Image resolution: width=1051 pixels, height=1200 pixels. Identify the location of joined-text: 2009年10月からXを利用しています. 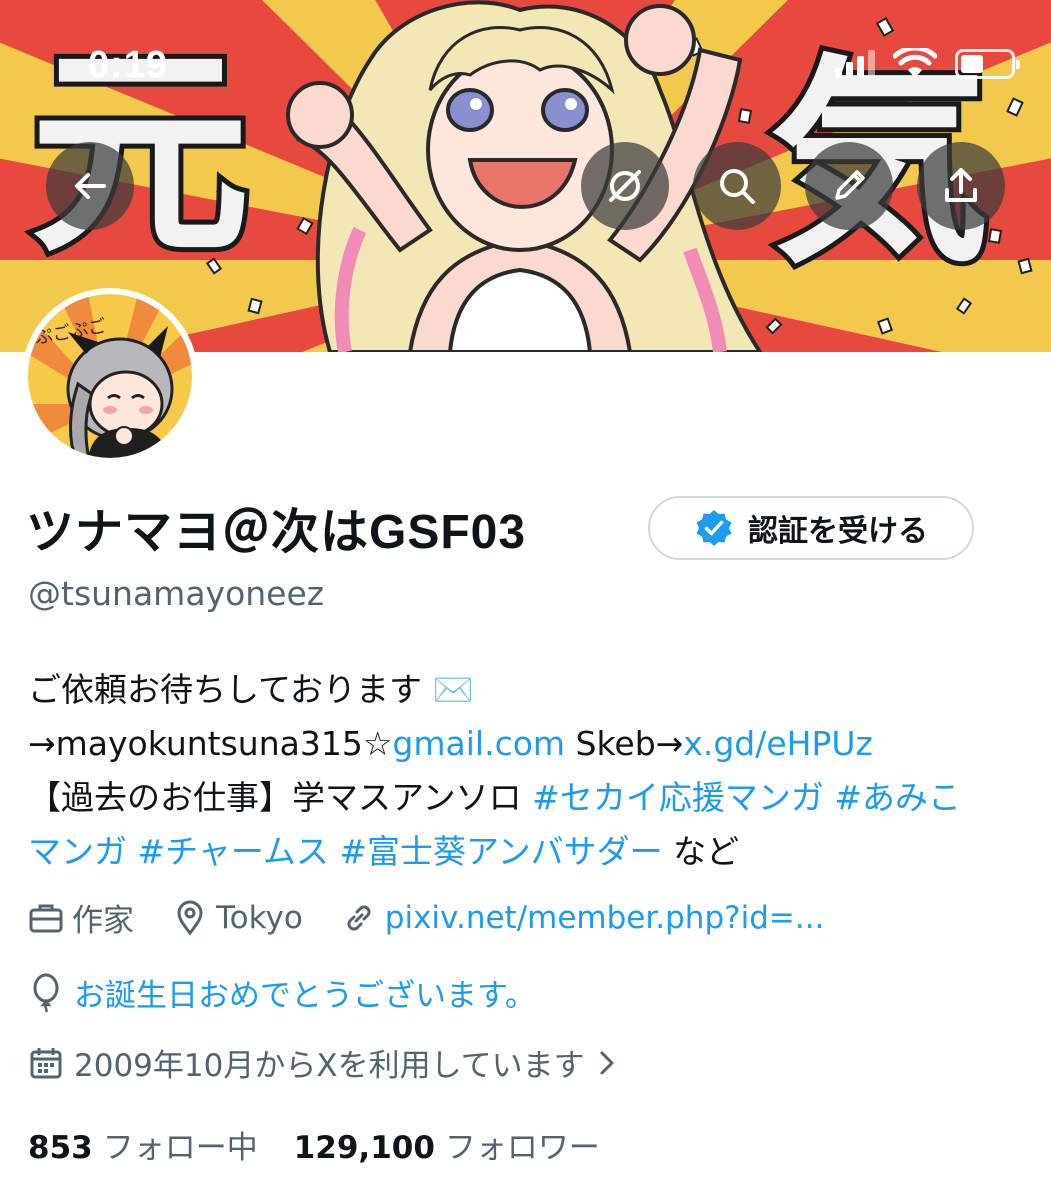
(329, 1066).